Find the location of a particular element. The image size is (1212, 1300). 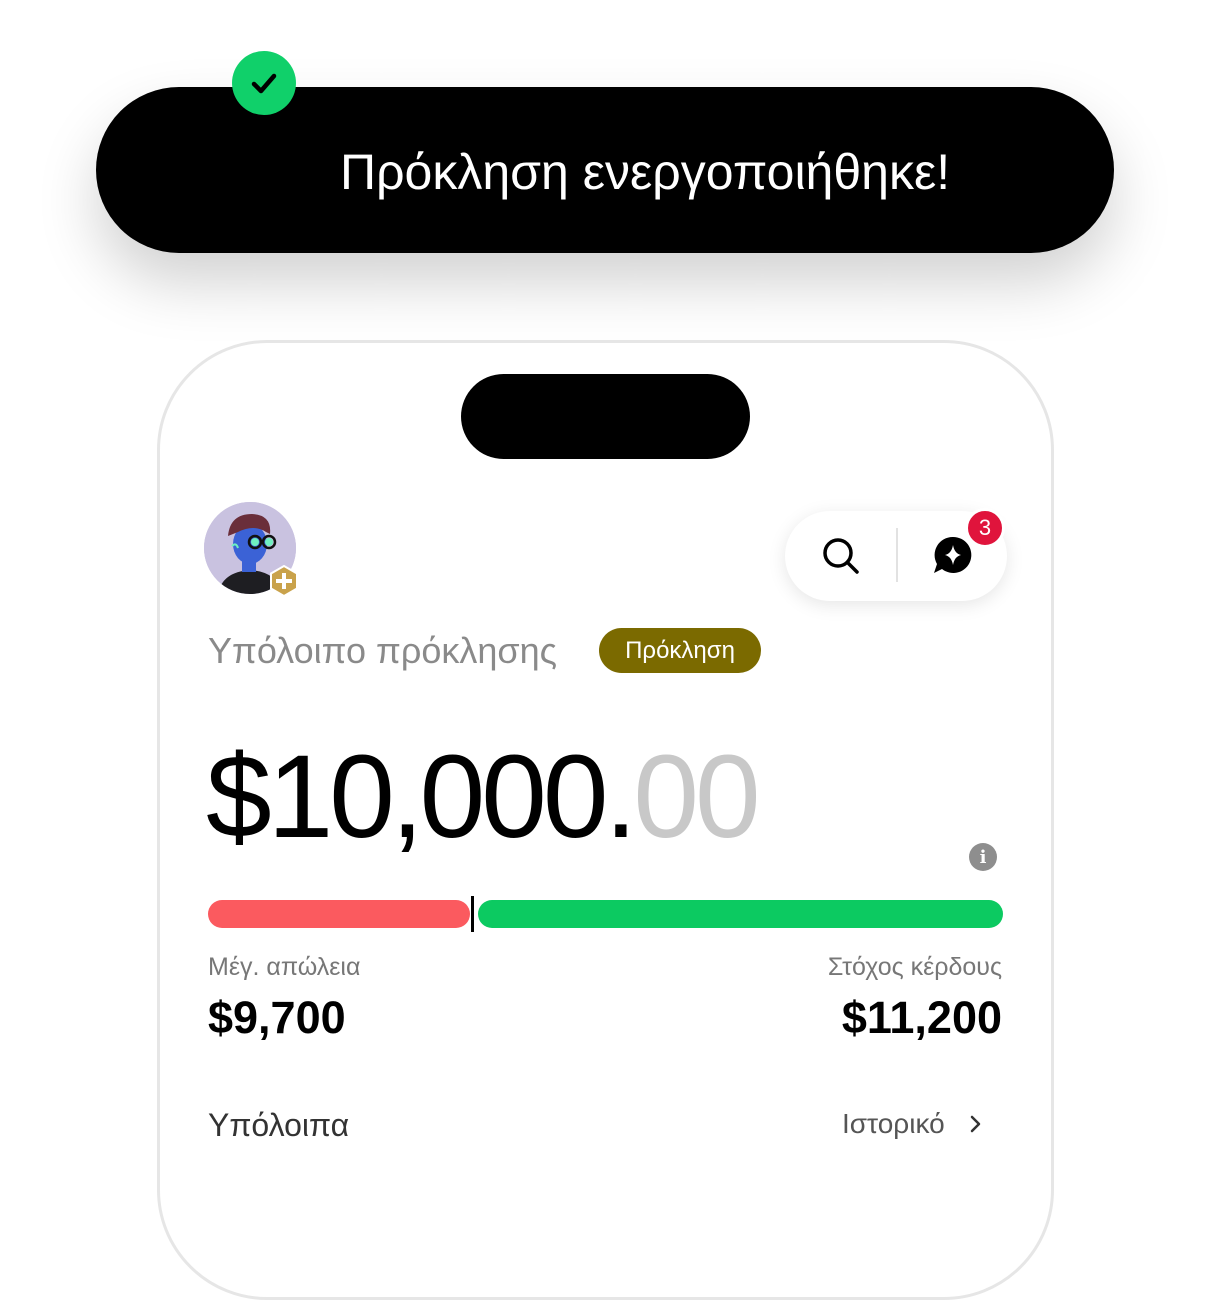

profit-target-value: $11,200 is located at coordinates (921, 1017).